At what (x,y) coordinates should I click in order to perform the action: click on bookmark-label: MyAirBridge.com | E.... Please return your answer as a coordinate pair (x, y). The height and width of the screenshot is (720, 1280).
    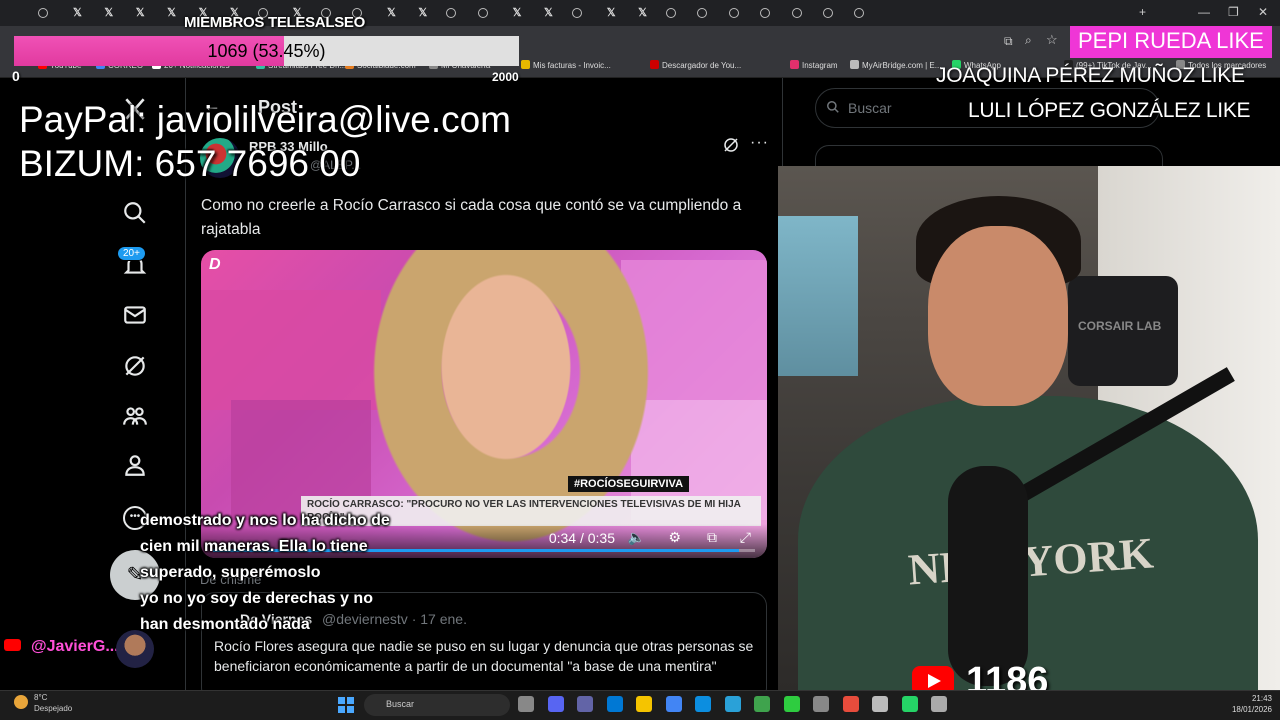
    Looking at the image, I should click on (902, 65).